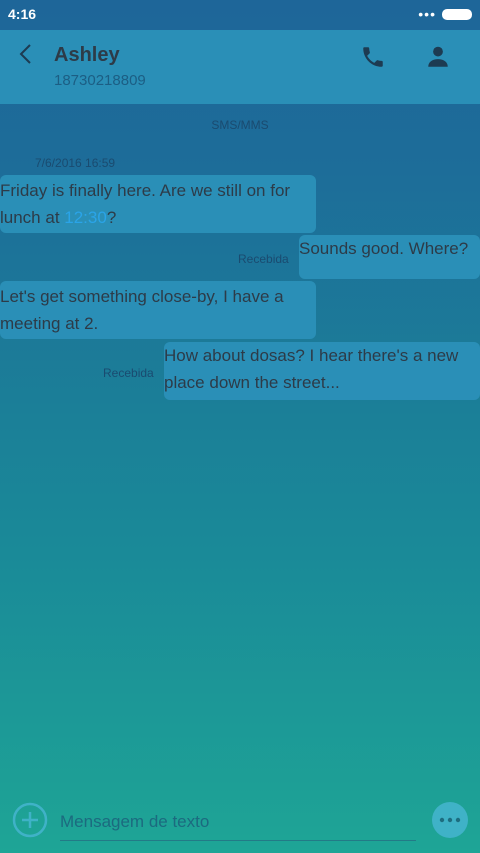  What do you see at coordinates (238, 822) in the screenshot?
I see `message-input` at bounding box center [238, 822].